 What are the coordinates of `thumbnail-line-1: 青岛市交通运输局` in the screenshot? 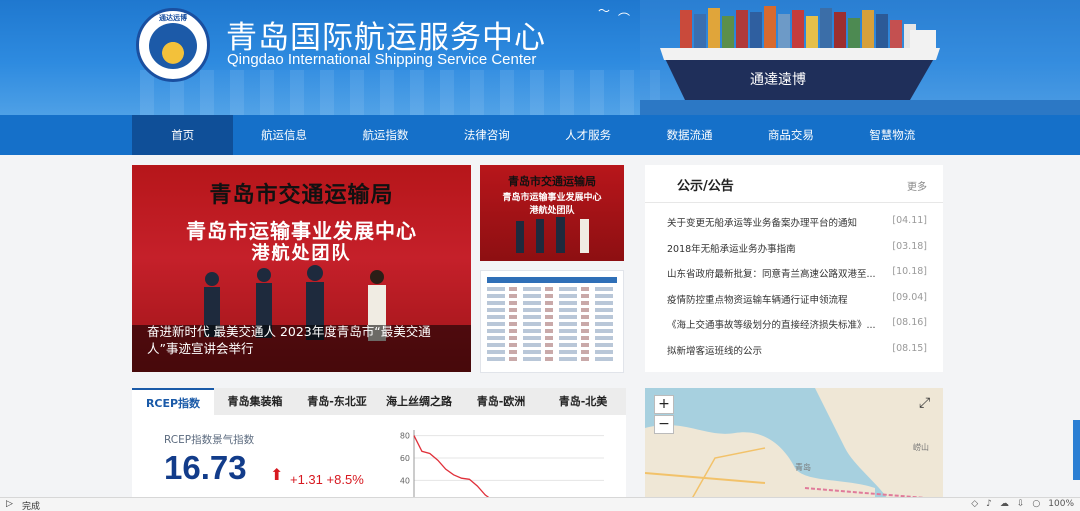 It's located at (552, 181).